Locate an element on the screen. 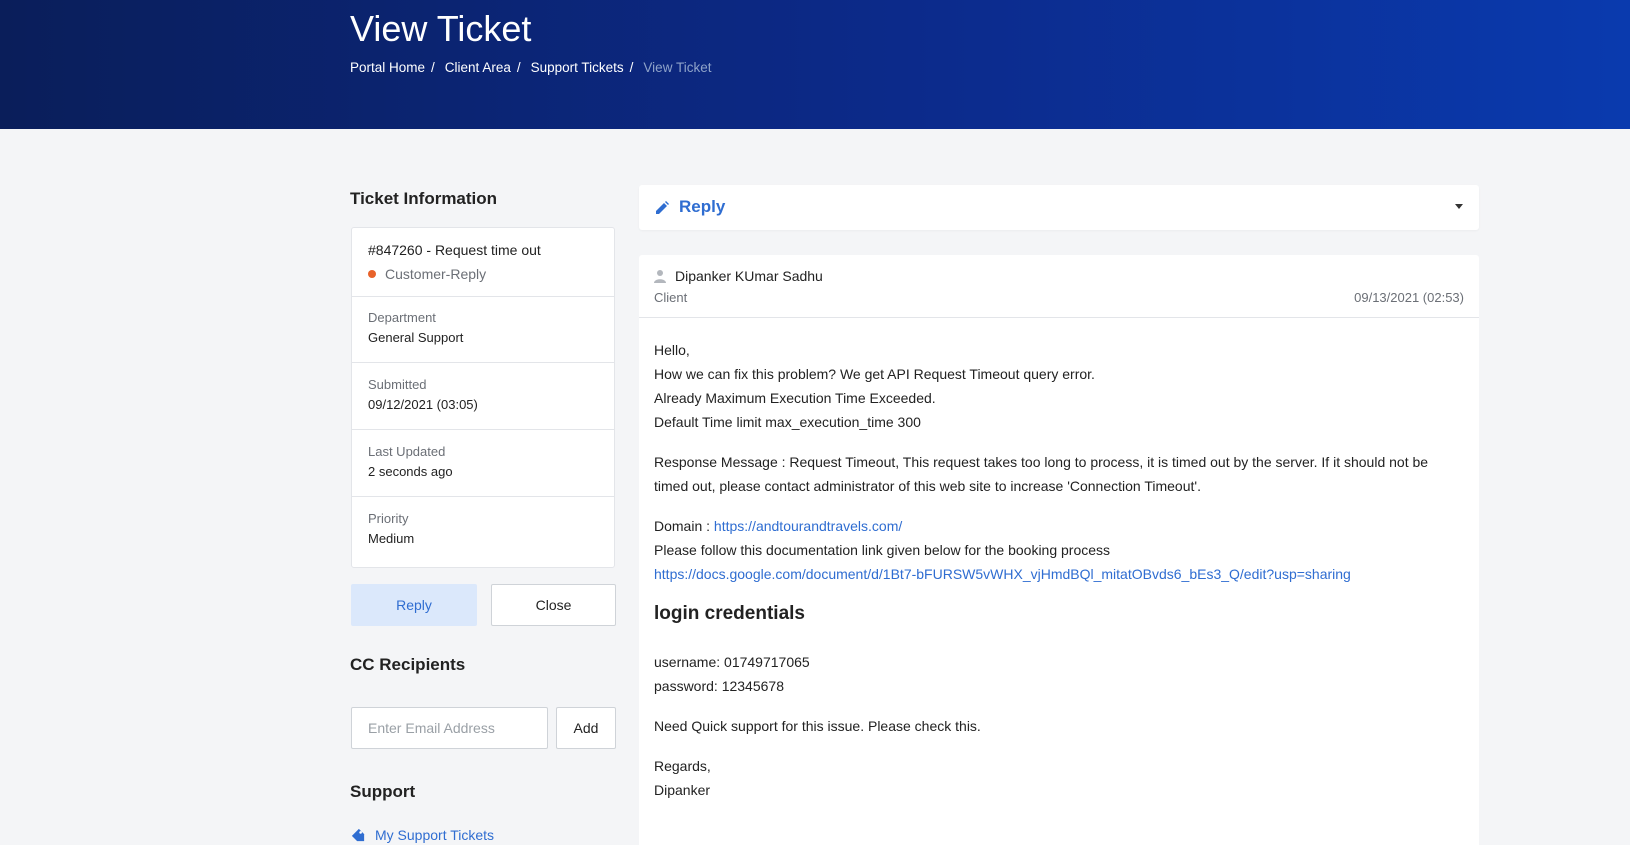  ticket-tag-icon is located at coordinates (358, 835).